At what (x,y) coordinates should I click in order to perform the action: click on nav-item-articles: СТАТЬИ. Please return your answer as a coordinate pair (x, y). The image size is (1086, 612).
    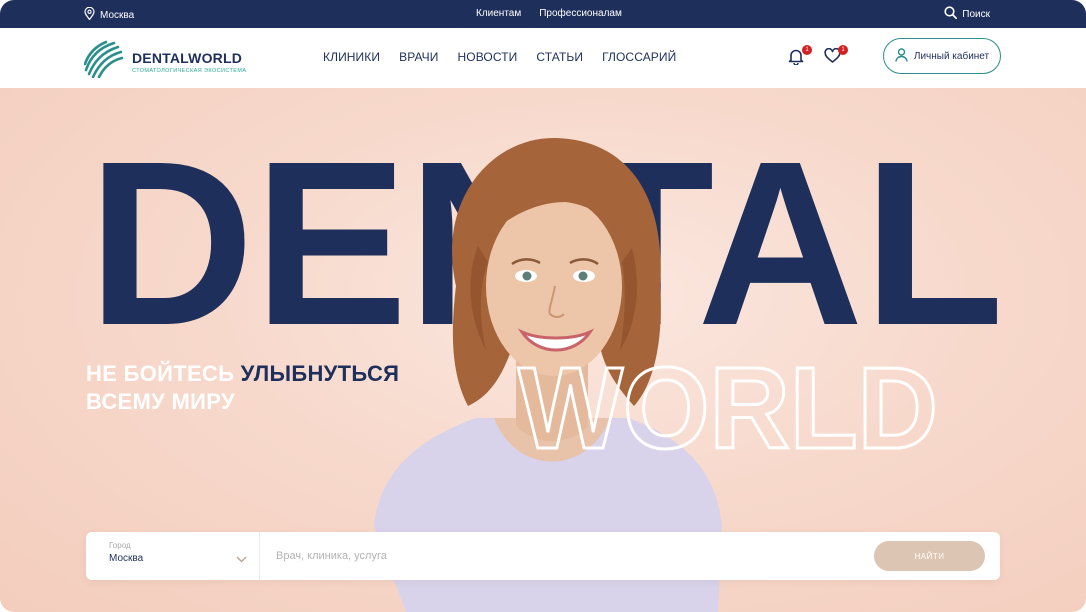
    Looking at the image, I should click on (559, 57).